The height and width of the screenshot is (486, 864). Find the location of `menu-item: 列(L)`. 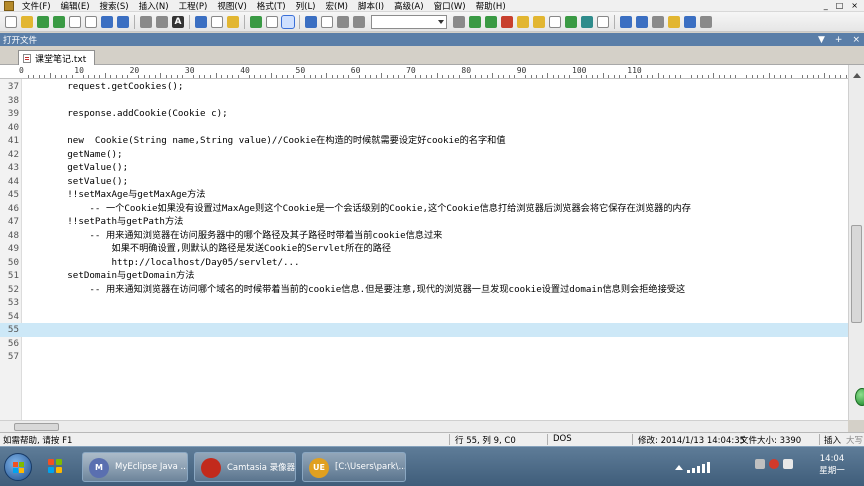

menu-item: 列(L) is located at coordinates (306, 6).